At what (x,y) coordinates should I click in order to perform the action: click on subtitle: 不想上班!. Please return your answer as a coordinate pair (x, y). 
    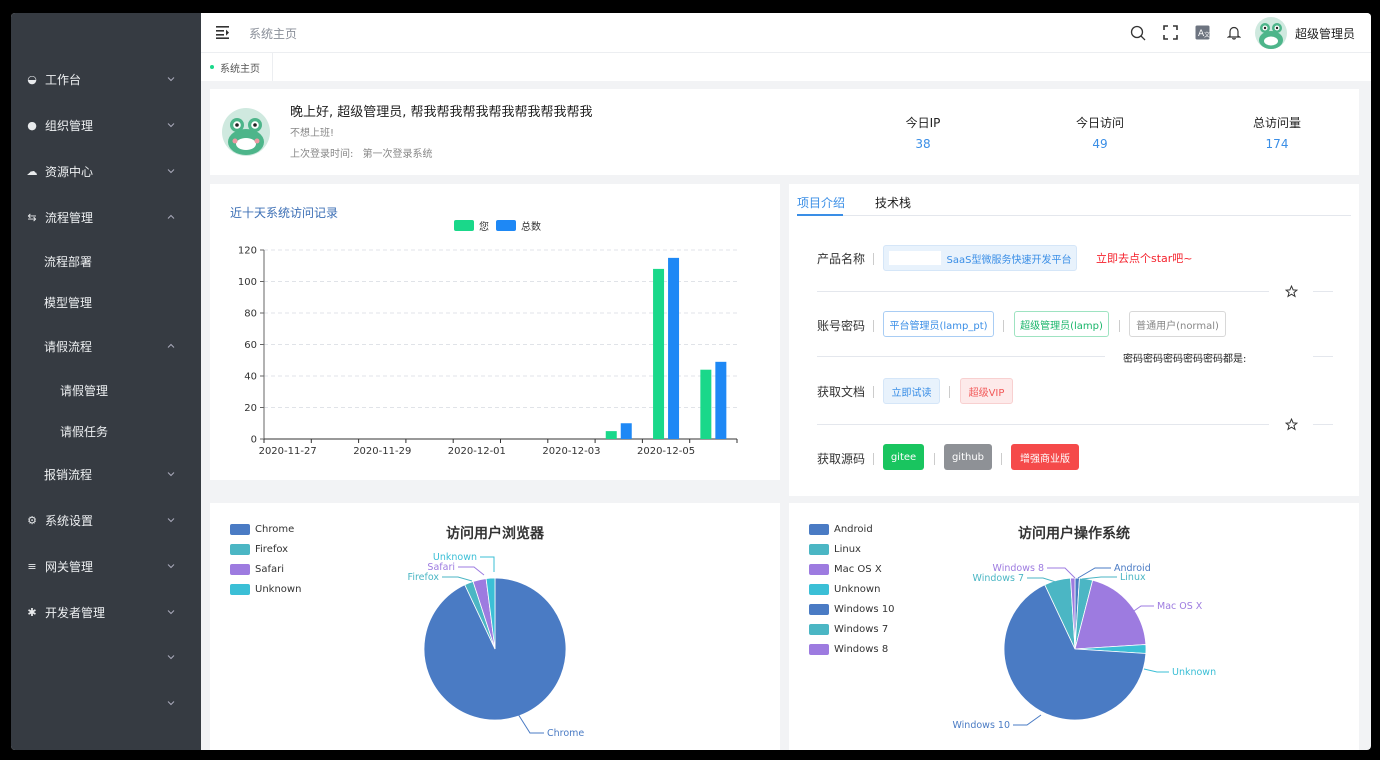
    Looking at the image, I should click on (312, 133).